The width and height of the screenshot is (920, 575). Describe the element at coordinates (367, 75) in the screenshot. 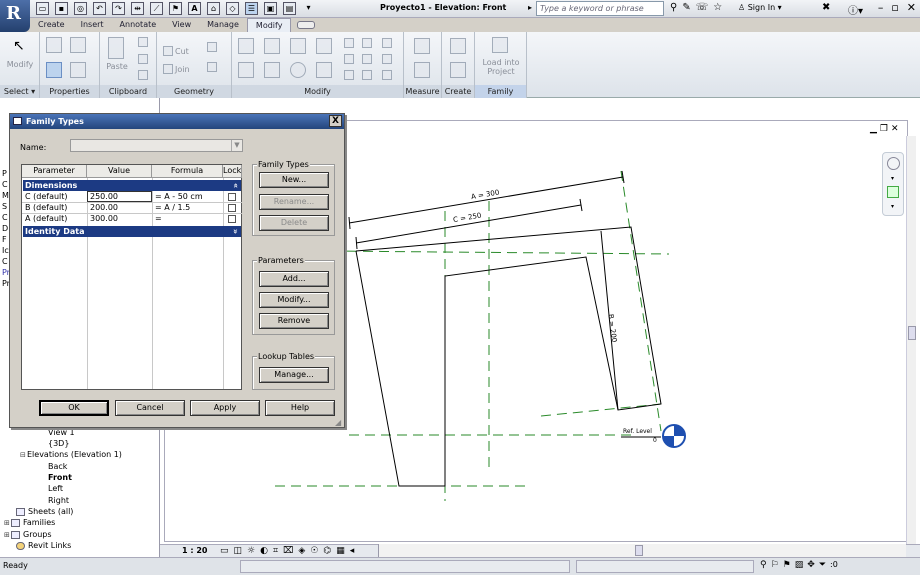

I see `trim-multiple-icon` at that location.